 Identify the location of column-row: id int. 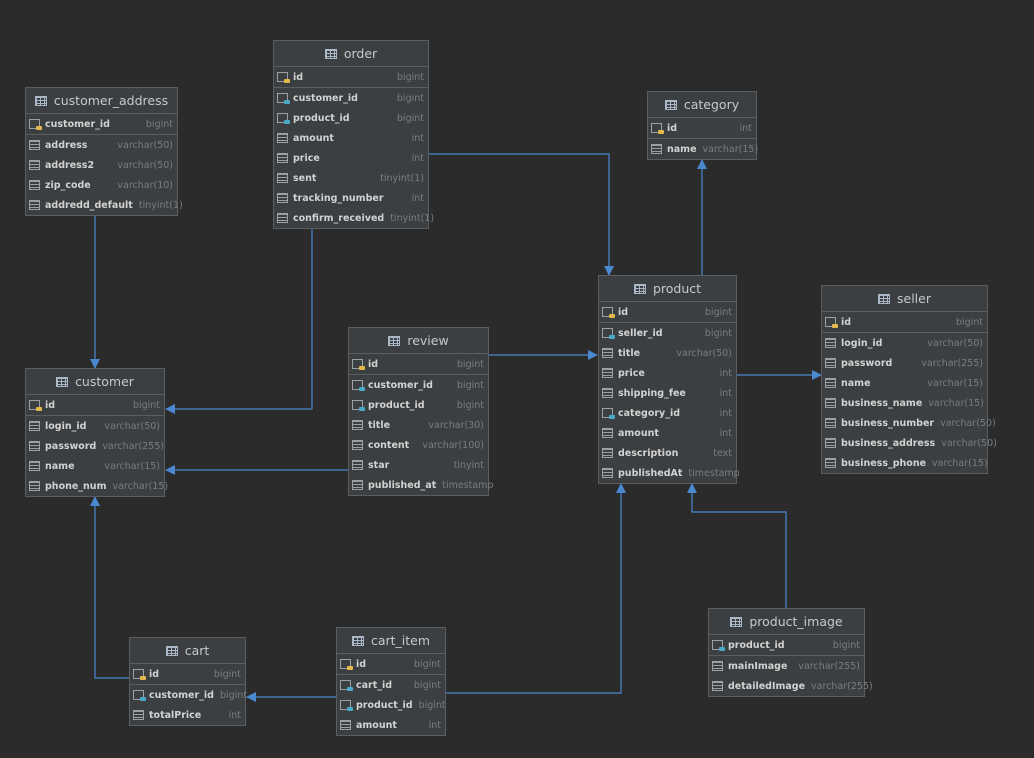
(702, 128).